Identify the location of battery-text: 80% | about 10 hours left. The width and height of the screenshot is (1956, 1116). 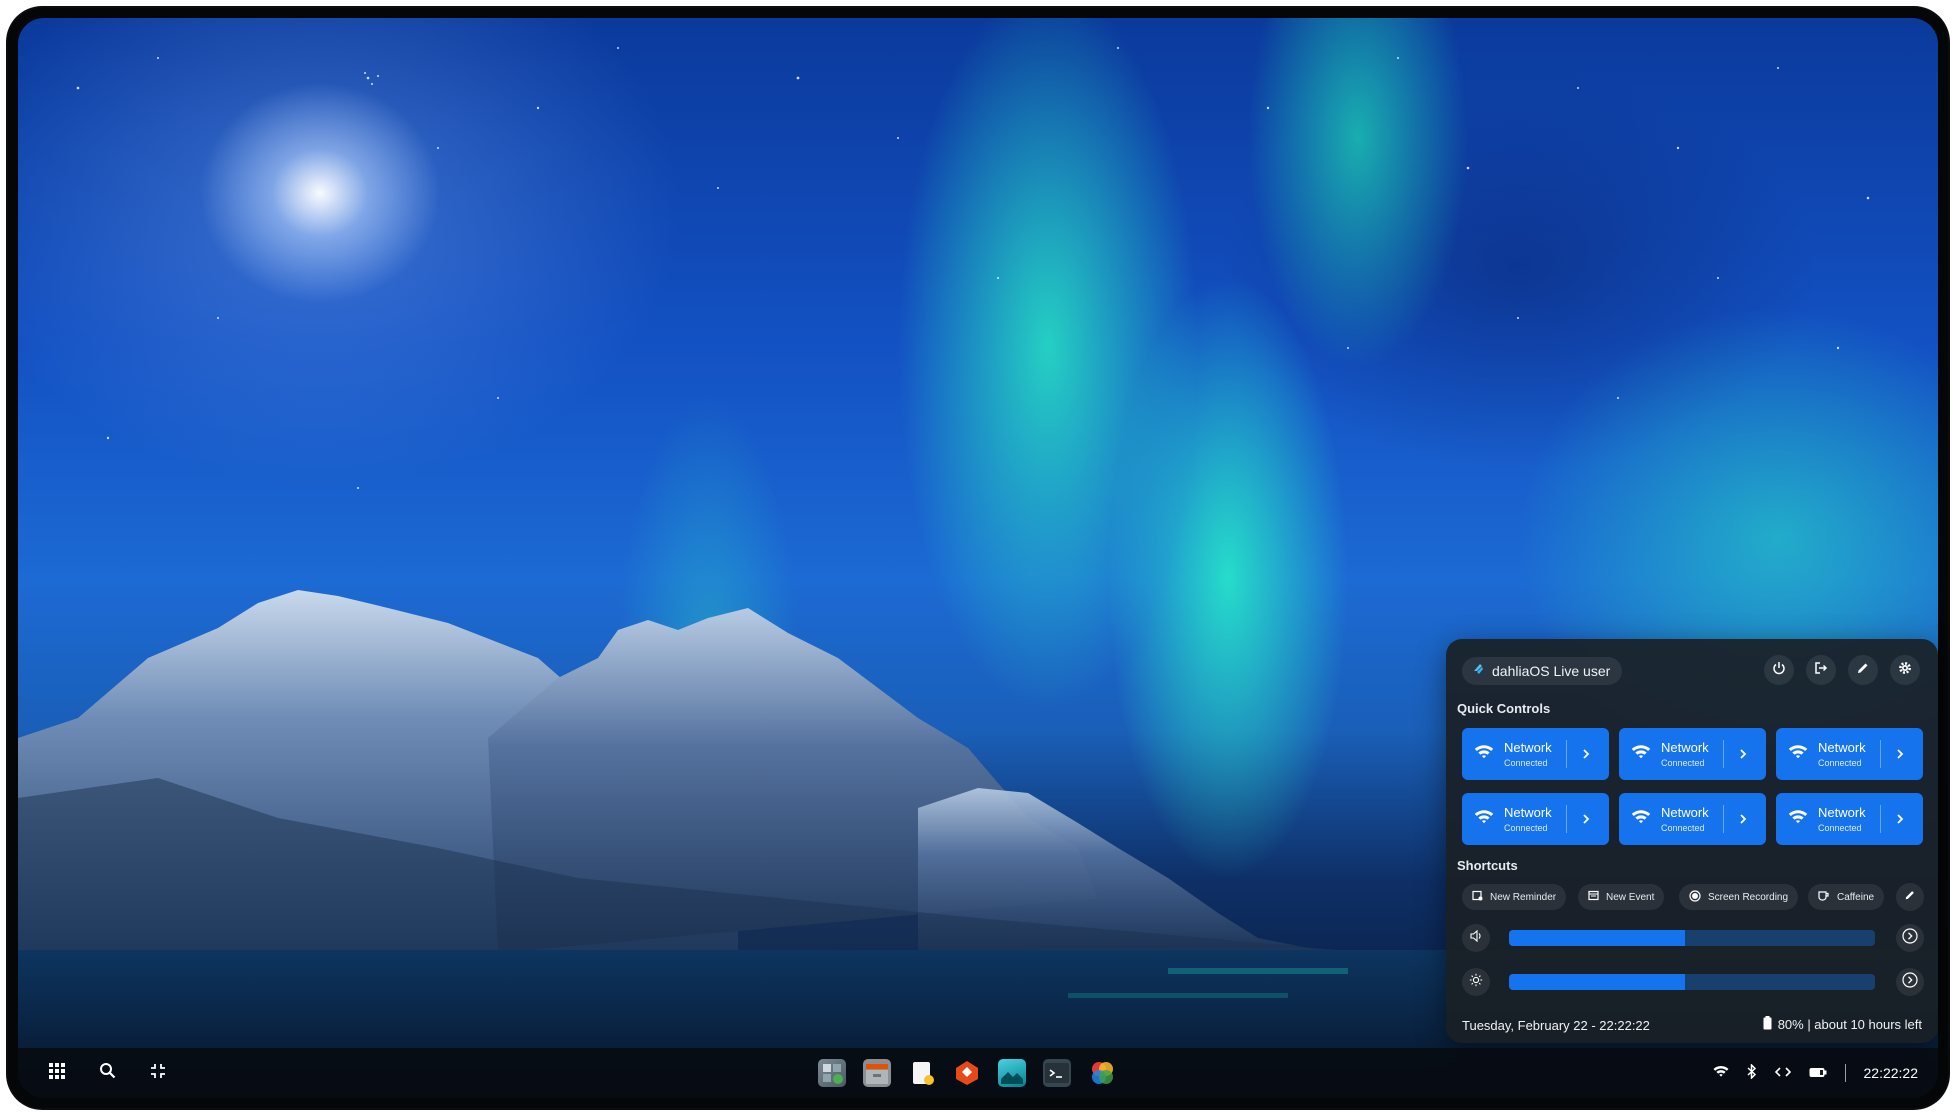
(1849, 1024).